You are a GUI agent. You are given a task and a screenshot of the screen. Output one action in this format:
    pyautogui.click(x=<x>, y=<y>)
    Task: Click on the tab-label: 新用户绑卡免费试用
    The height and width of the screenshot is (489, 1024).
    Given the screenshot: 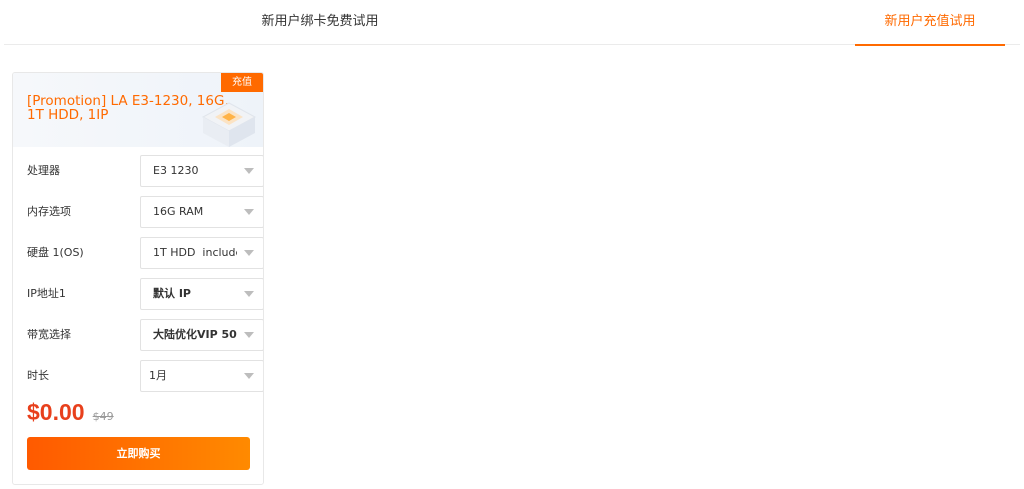 What is the action you would take?
    pyautogui.click(x=320, y=21)
    